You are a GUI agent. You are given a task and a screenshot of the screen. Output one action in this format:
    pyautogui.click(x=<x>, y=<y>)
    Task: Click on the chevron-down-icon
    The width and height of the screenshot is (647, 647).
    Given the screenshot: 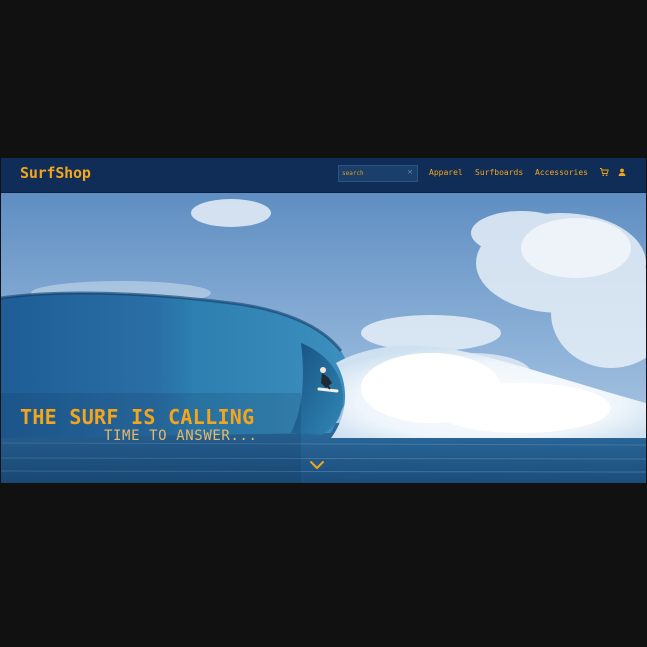 What is the action you would take?
    pyautogui.click(x=317, y=465)
    